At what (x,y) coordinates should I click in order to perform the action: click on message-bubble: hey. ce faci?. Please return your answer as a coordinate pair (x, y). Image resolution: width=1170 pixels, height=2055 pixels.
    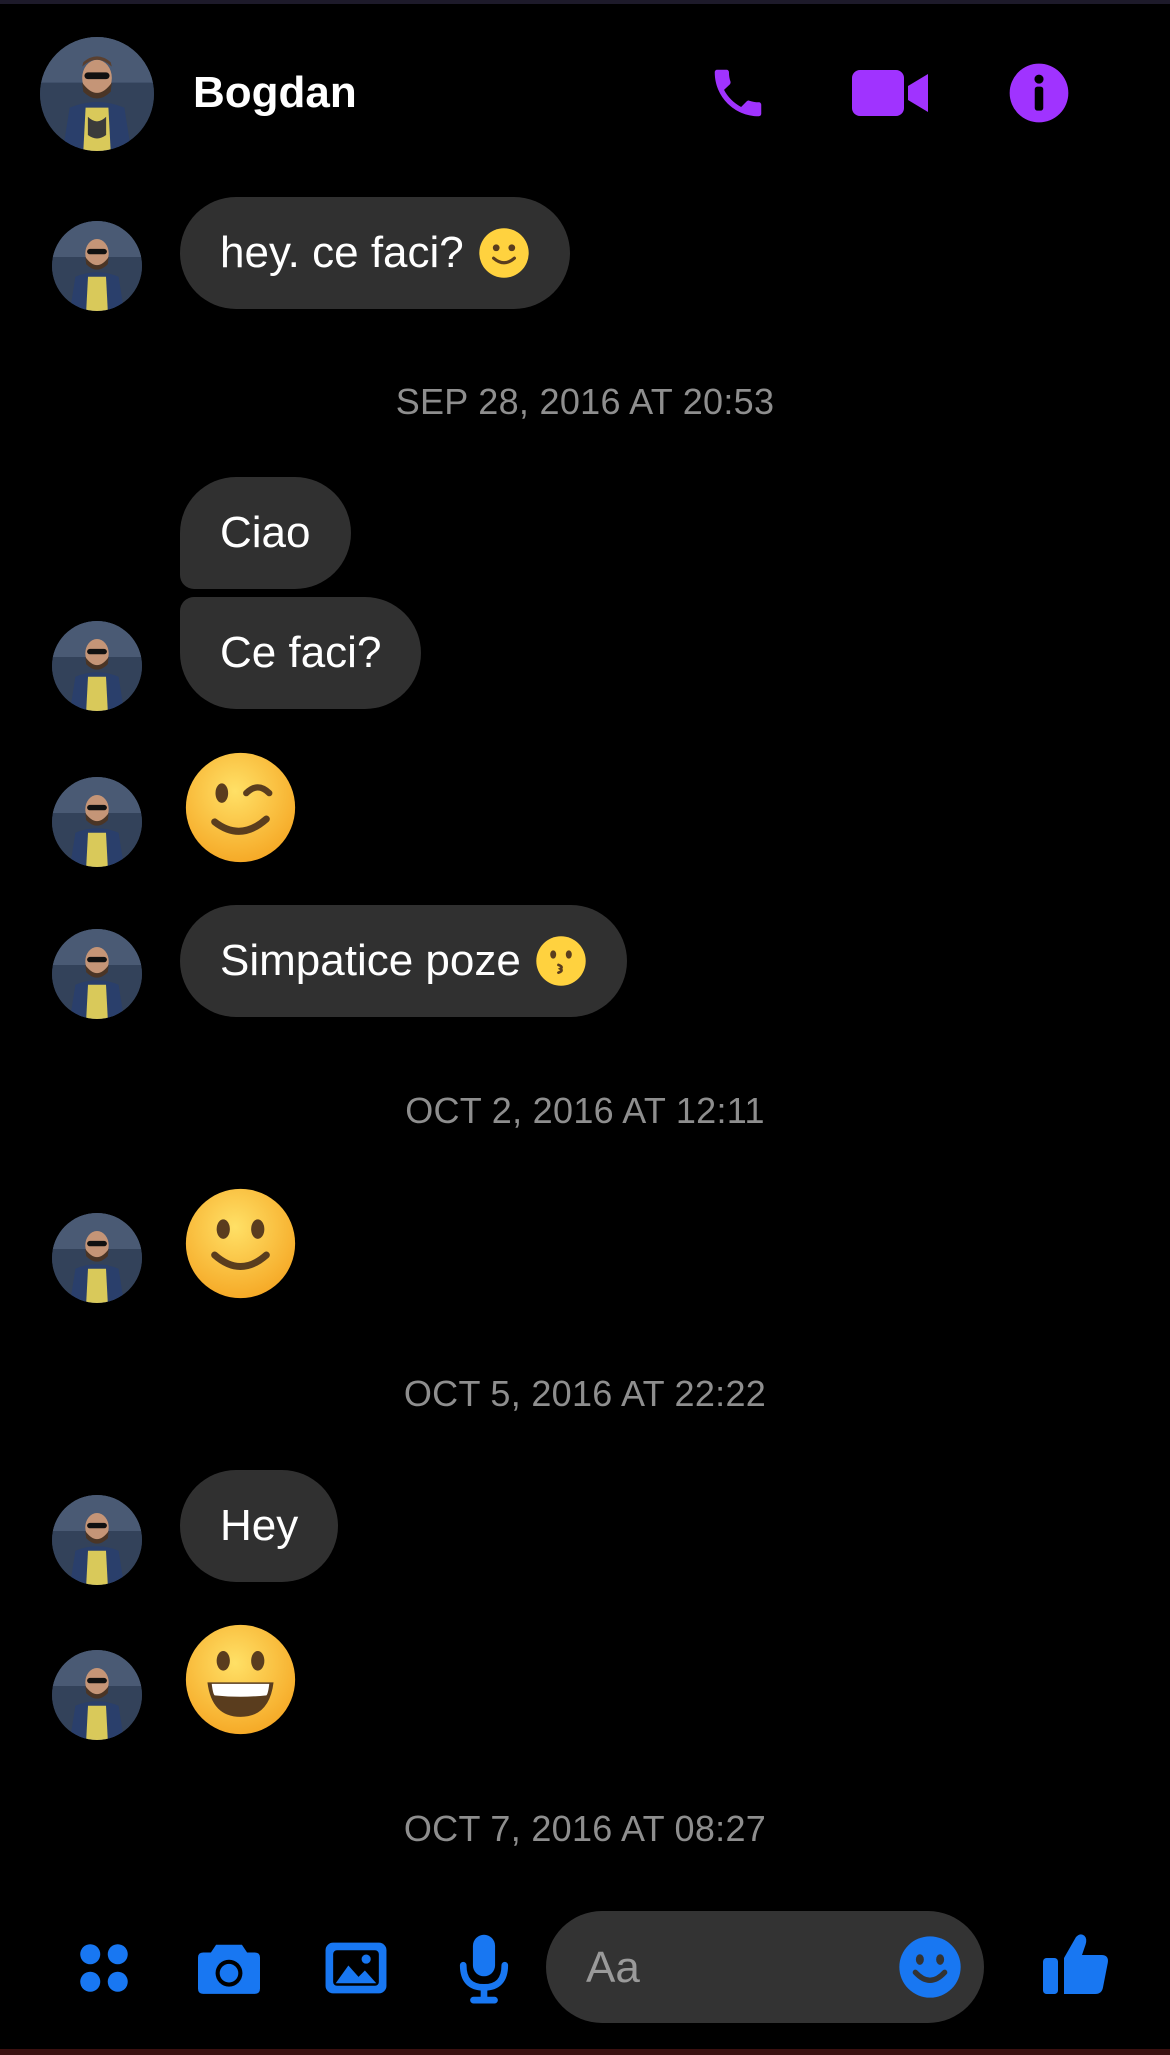
    Looking at the image, I should click on (375, 253).